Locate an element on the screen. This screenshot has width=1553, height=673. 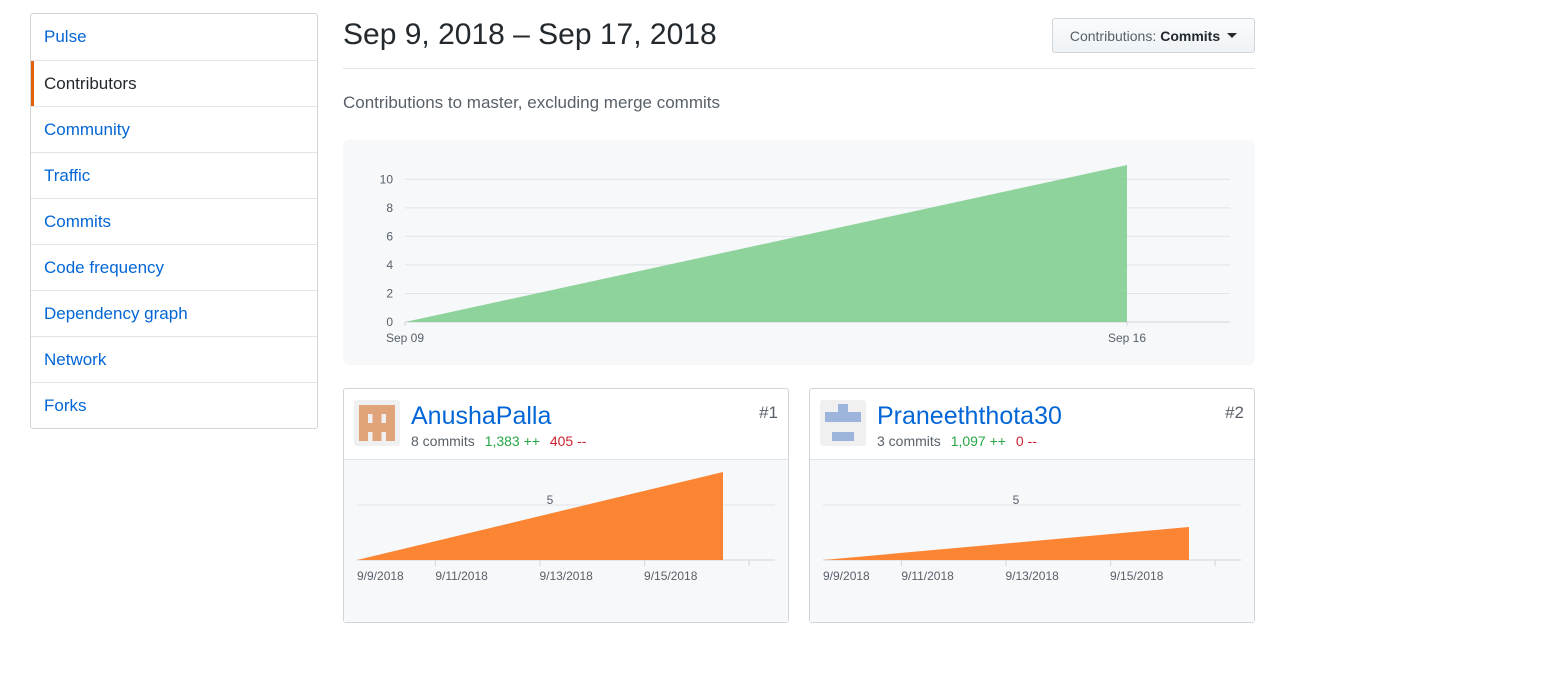
deletions-count: 0 -- is located at coordinates (1026, 441).